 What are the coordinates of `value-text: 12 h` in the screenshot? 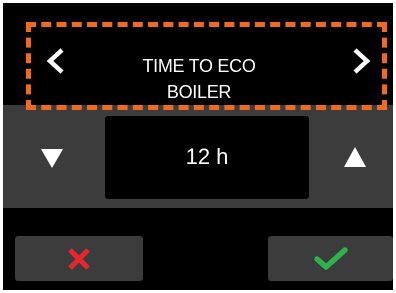 It's located at (207, 156).